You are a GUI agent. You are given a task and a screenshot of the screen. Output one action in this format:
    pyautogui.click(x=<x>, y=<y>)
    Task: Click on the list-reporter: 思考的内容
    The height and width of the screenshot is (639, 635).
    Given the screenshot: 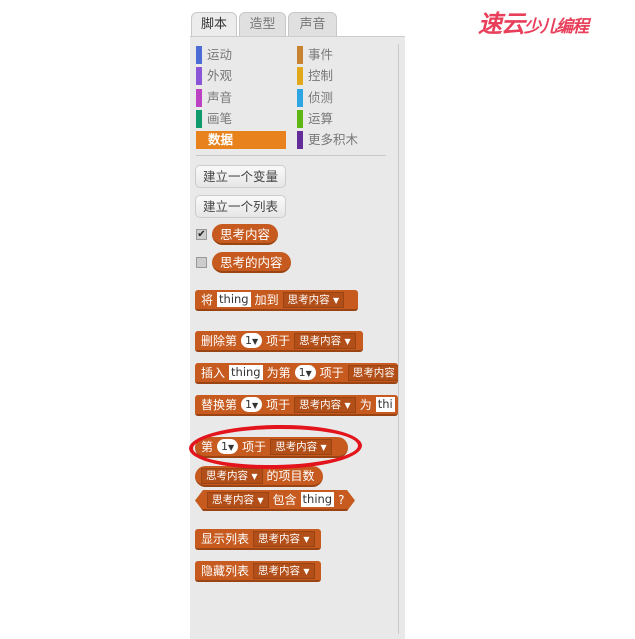 What is the action you would take?
    pyautogui.click(x=251, y=262)
    